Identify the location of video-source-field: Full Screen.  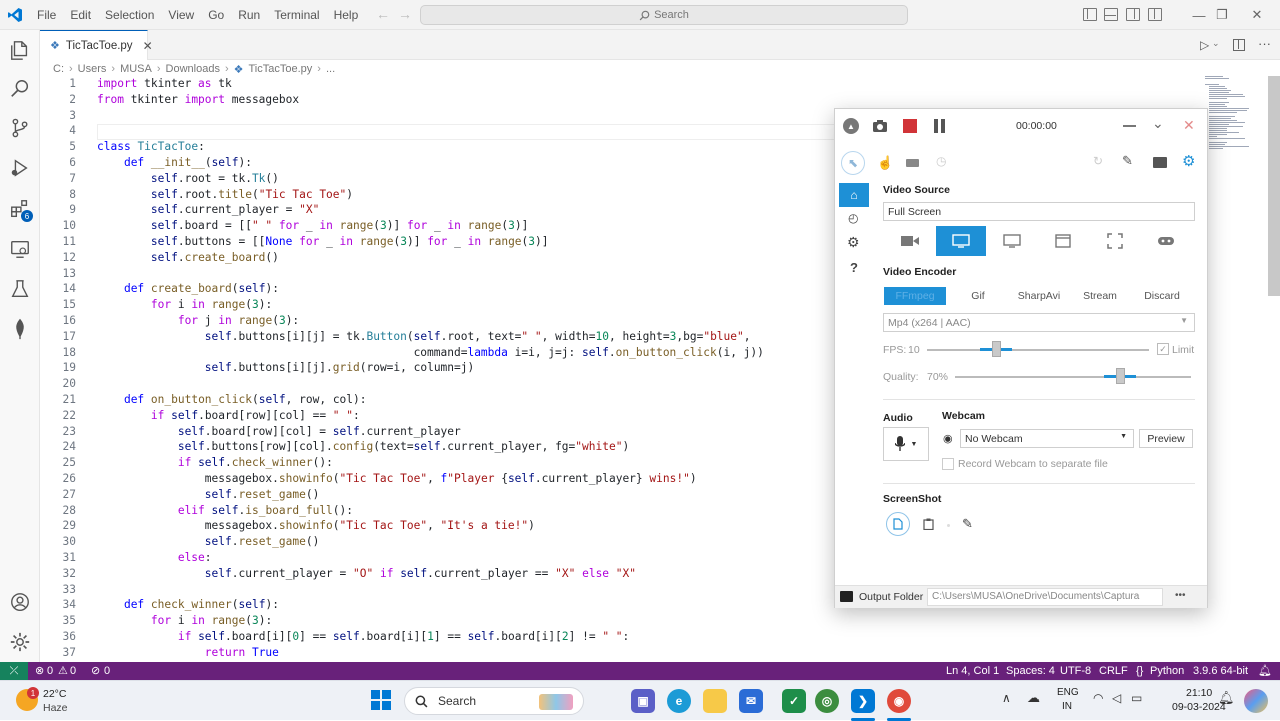
(1039, 211).